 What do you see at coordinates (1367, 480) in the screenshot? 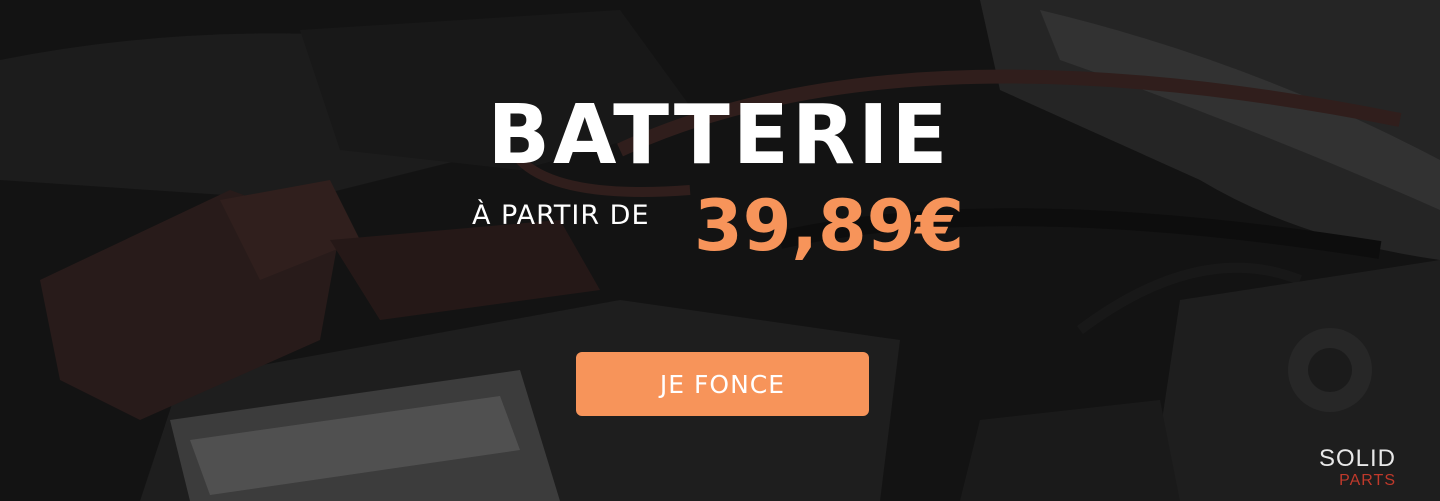
I see `logo-text-parts: PARTS` at bounding box center [1367, 480].